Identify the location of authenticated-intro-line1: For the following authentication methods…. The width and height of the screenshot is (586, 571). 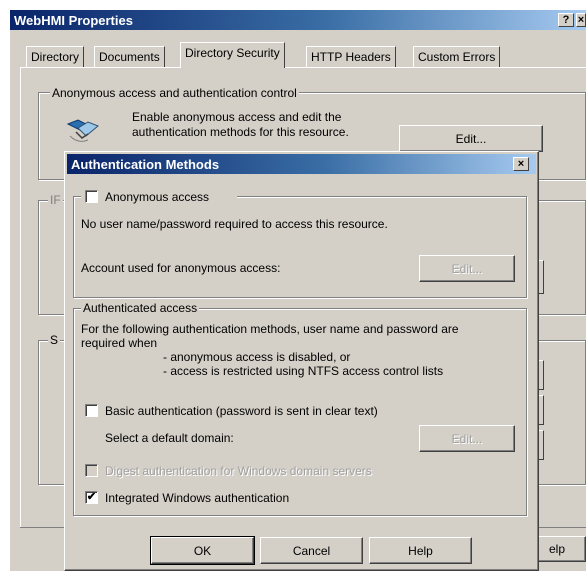
(270, 329).